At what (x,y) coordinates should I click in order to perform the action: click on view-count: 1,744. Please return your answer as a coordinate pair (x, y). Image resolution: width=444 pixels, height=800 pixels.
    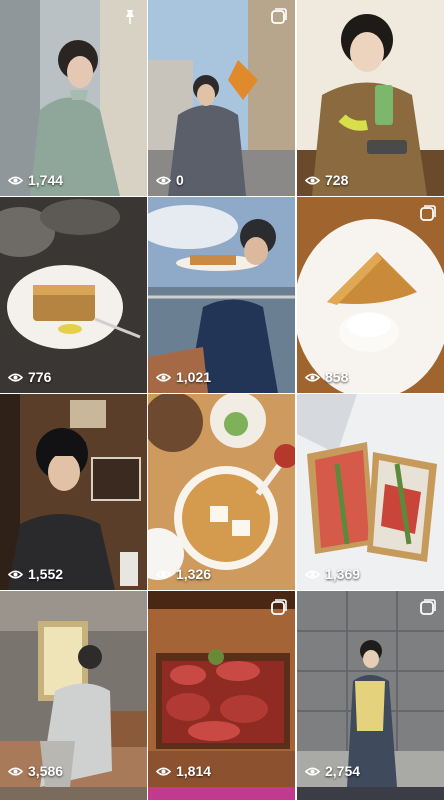
    Looking at the image, I should click on (35, 180).